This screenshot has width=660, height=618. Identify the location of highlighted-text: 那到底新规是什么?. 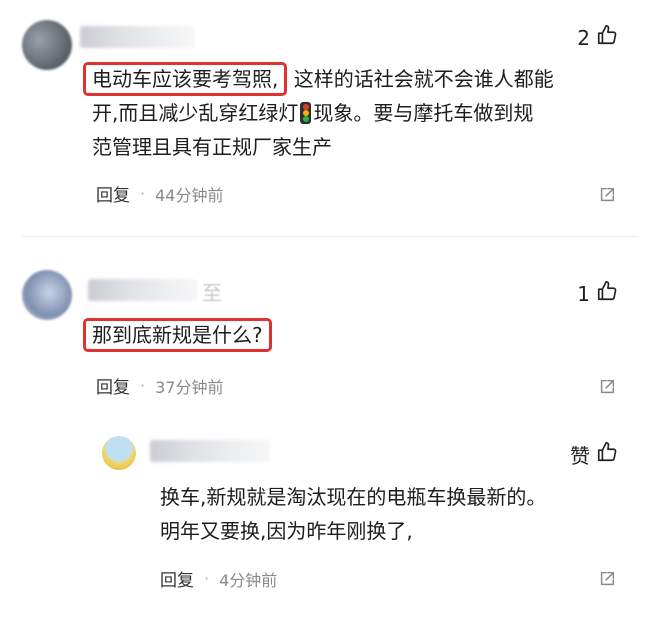
(177, 335).